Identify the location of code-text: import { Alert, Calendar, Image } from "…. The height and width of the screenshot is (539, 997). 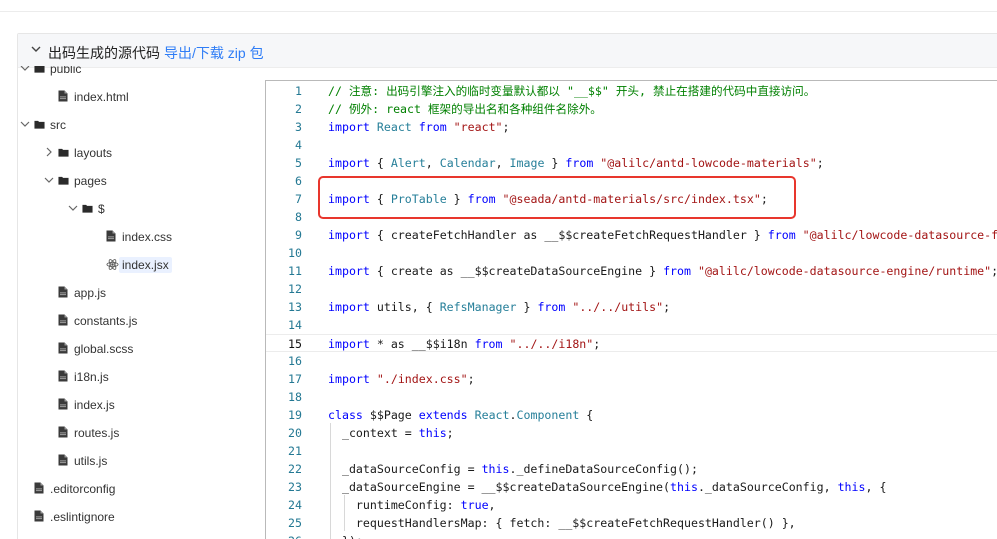
(576, 163).